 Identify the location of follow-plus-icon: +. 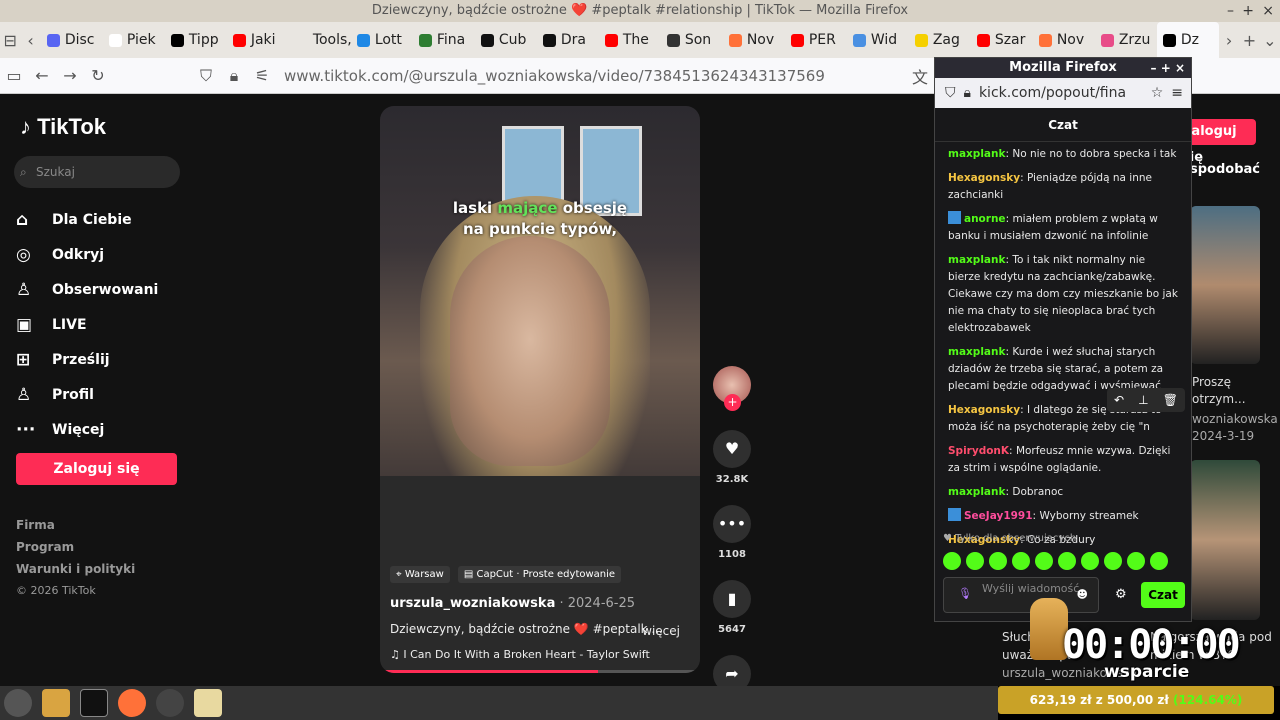
(732, 402).